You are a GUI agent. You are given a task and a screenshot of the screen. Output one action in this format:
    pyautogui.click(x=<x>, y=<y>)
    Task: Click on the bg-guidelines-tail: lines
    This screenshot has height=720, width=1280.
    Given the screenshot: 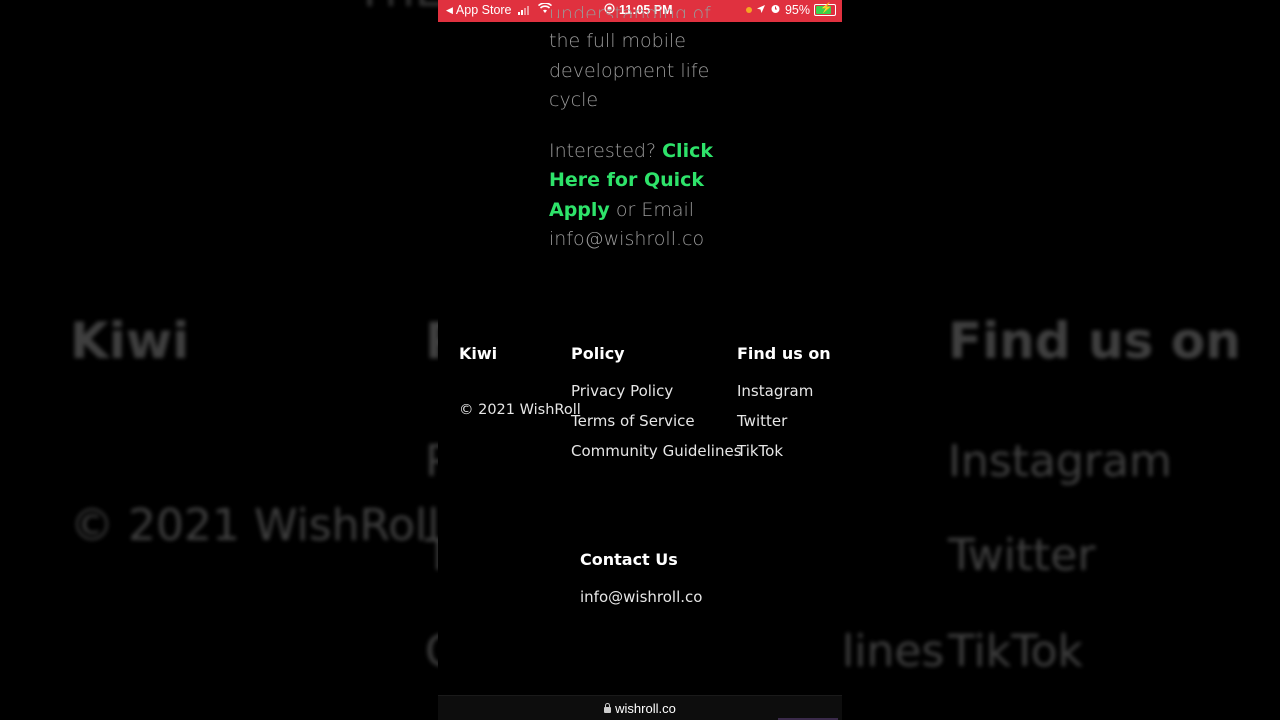 What is the action you would take?
    pyautogui.click(x=893, y=651)
    